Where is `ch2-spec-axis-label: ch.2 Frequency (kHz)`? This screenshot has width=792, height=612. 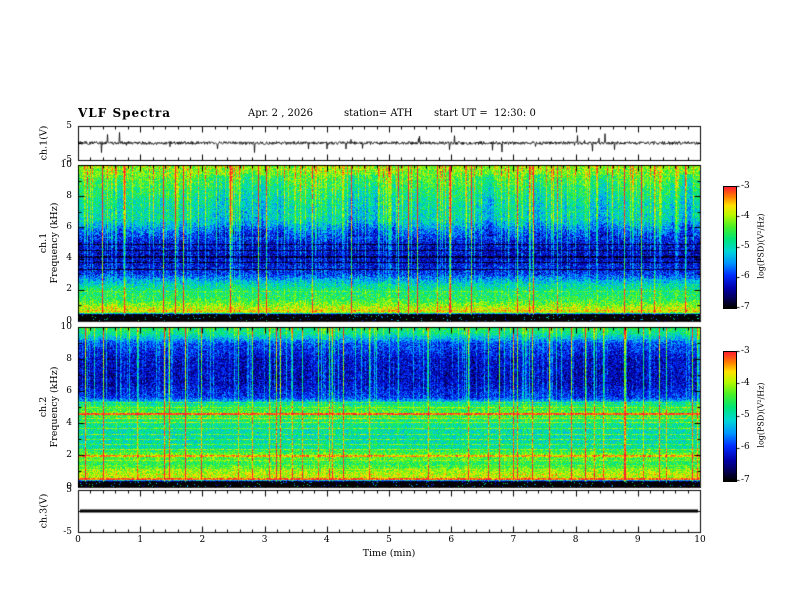 ch2-spec-axis-label: ch.2 Frequency (kHz) is located at coordinates (49, 407).